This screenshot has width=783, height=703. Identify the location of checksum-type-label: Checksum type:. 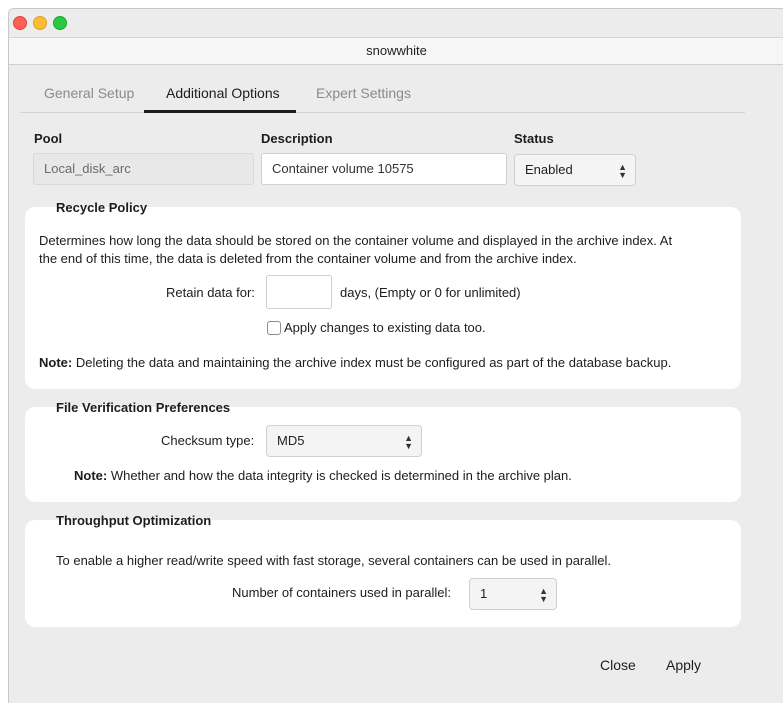
(208, 440).